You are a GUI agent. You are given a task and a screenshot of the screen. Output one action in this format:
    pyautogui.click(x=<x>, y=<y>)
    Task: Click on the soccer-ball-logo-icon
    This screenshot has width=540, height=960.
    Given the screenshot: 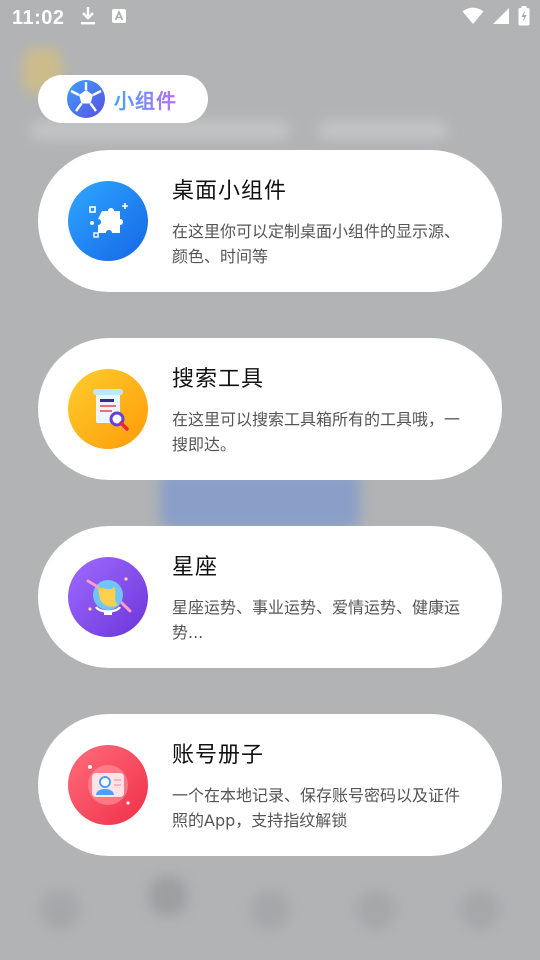 What is the action you would take?
    pyautogui.click(x=86, y=99)
    